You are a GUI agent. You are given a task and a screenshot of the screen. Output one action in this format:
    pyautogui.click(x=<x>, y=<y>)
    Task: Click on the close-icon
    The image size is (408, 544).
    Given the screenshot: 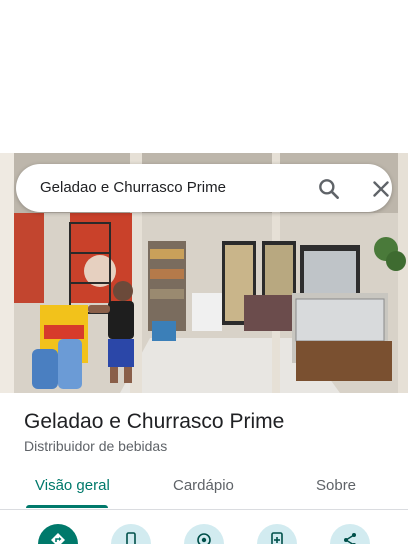 What is the action you would take?
    pyautogui.click(x=381, y=189)
    